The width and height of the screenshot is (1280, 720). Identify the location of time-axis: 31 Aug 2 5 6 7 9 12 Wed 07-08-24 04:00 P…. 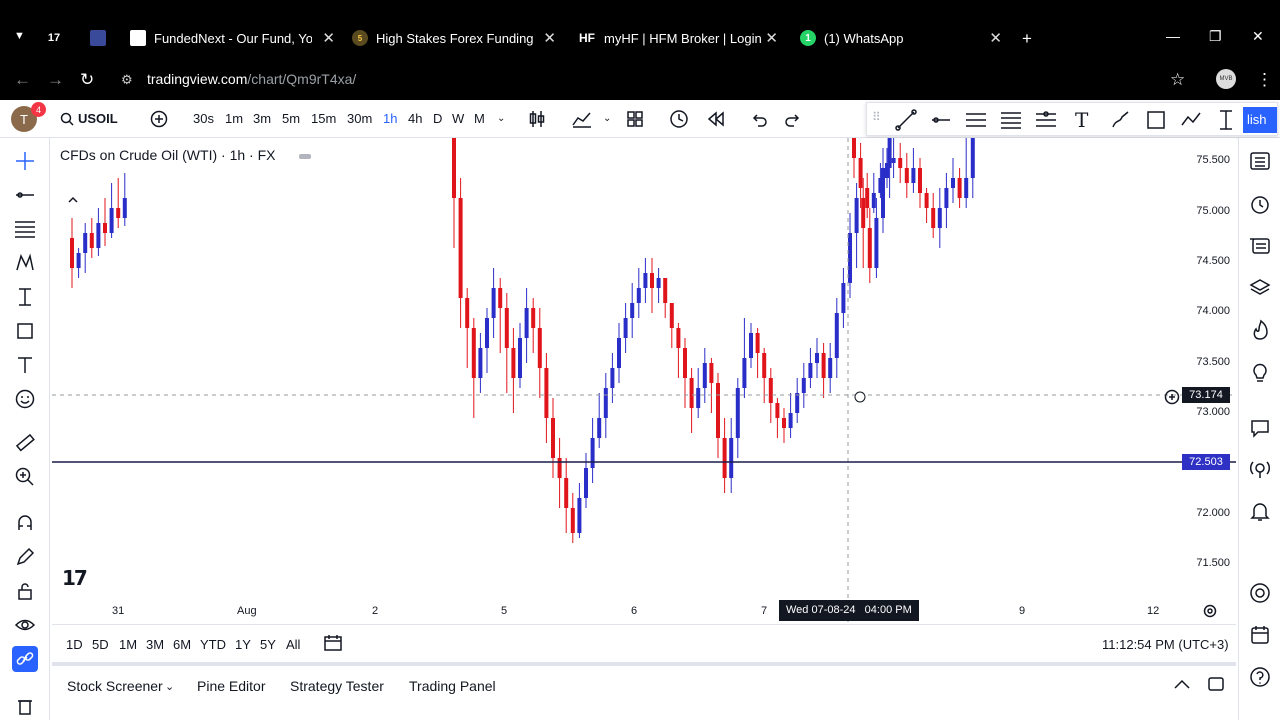
(644, 611).